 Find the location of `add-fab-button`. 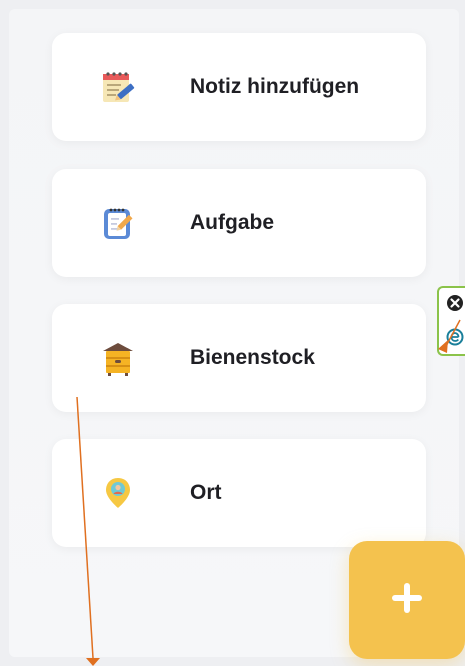

add-fab-button is located at coordinates (407, 600).